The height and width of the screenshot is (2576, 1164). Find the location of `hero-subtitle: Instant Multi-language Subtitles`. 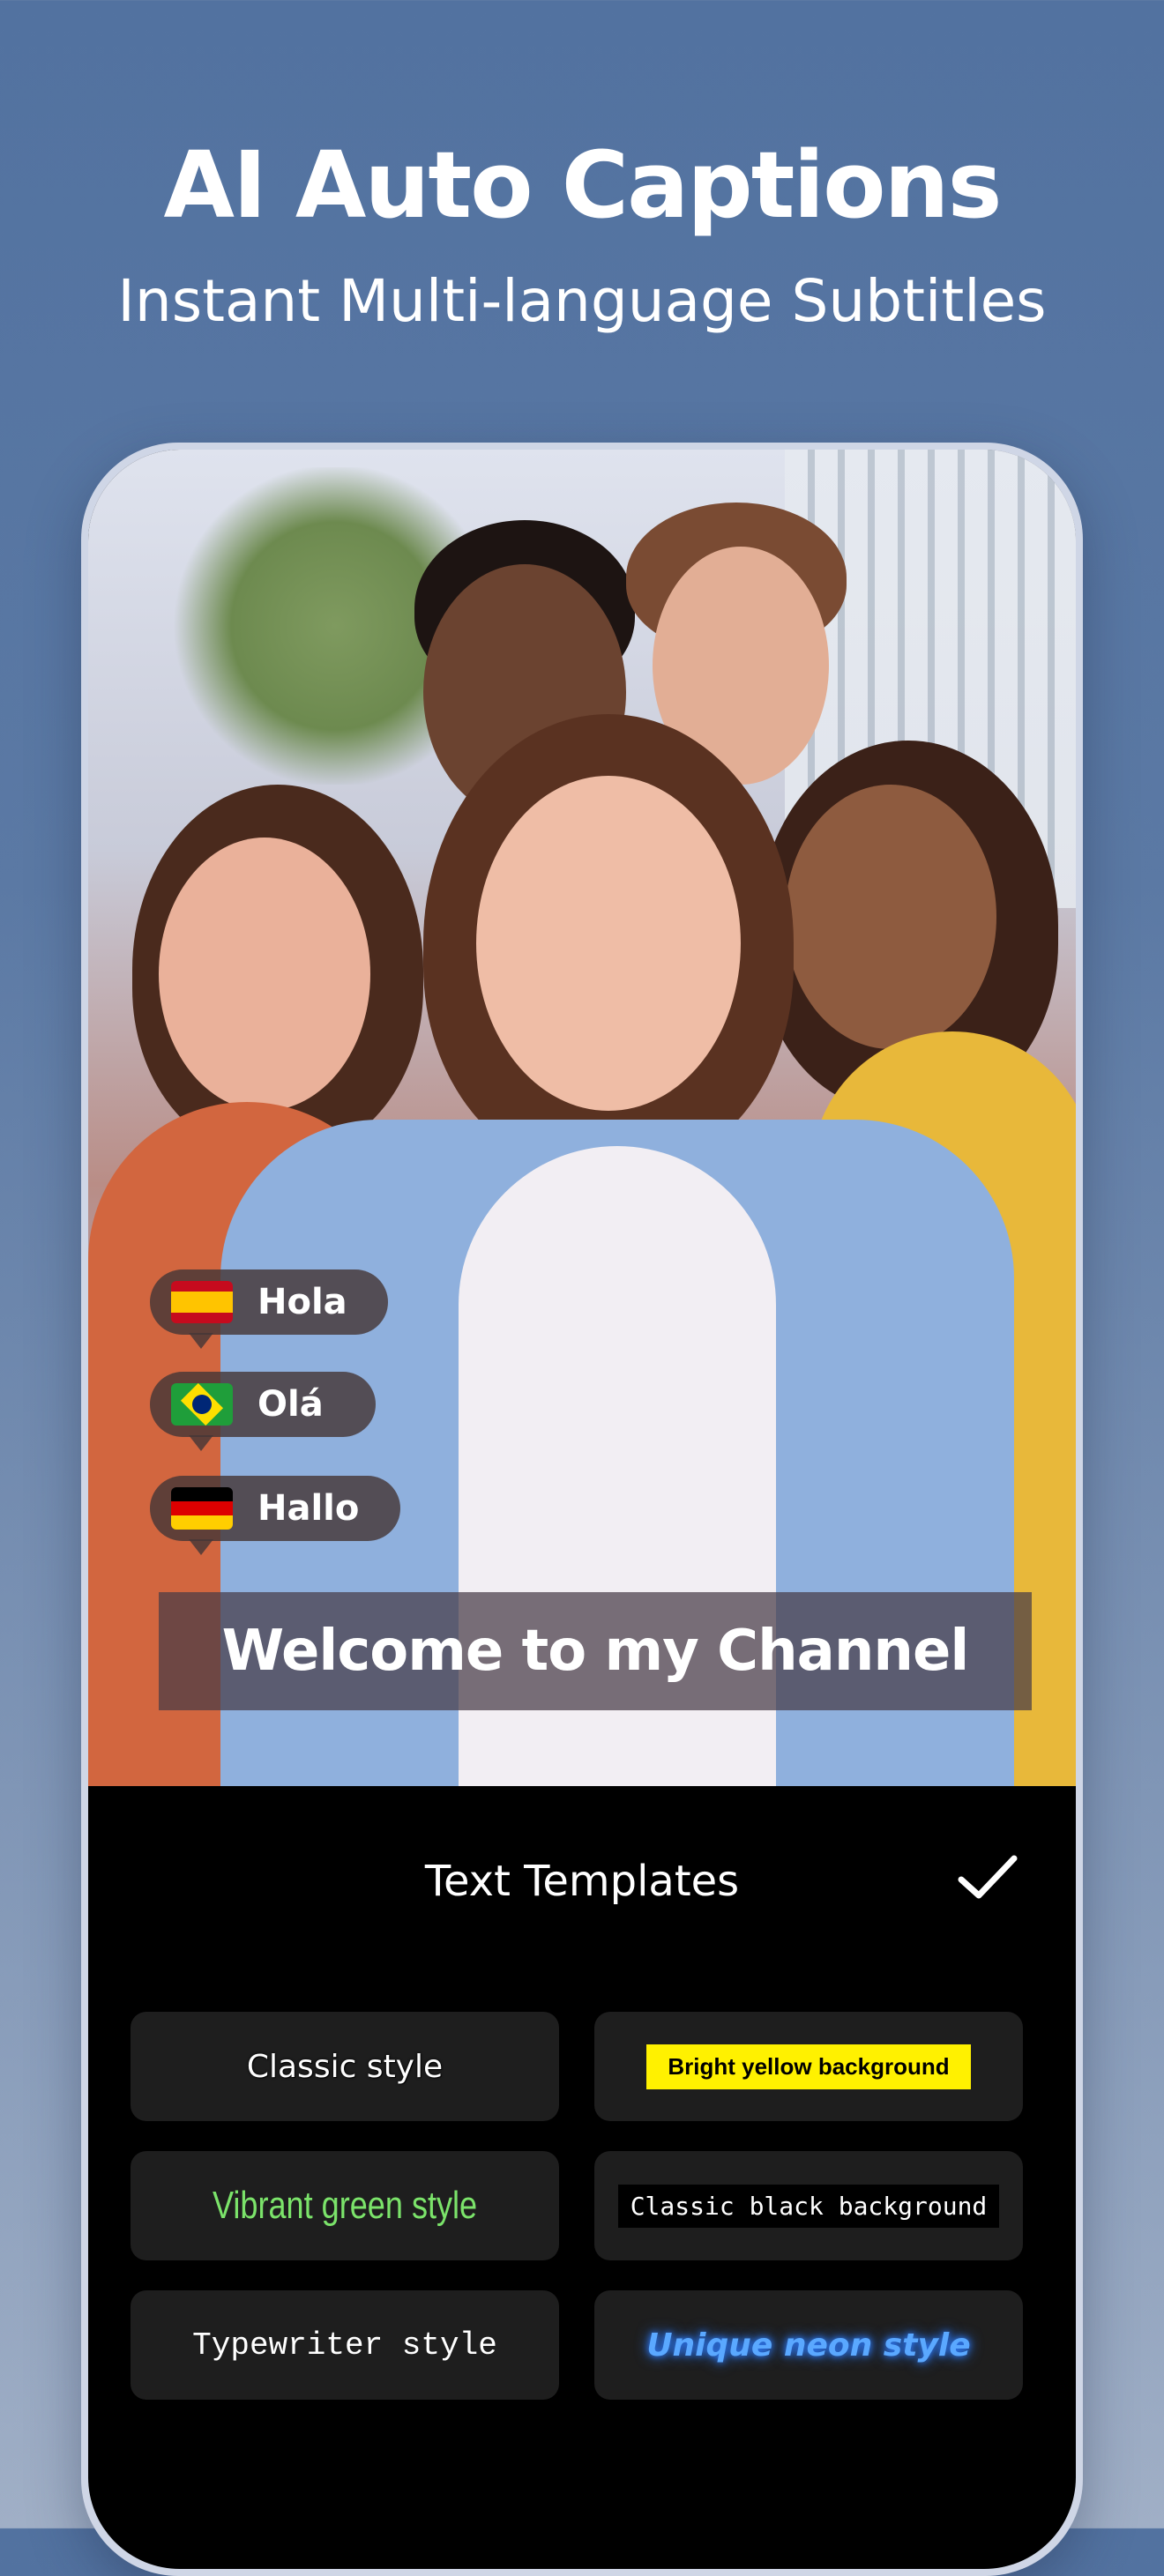

hero-subtitle: Instant Multi-language Subtitles is located at coordinates (582, 301).